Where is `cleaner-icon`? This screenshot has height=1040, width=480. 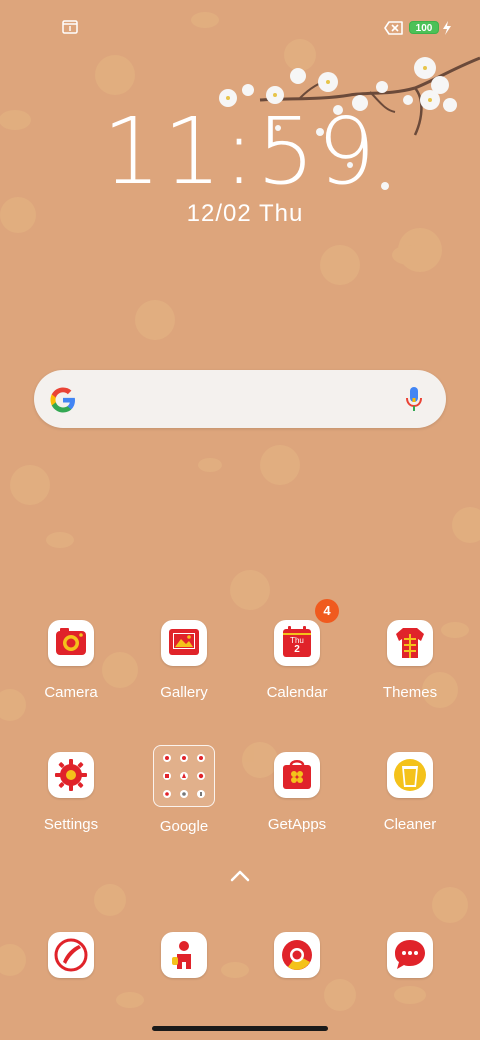
cleaner-icon is located at coordinates (410, 775).